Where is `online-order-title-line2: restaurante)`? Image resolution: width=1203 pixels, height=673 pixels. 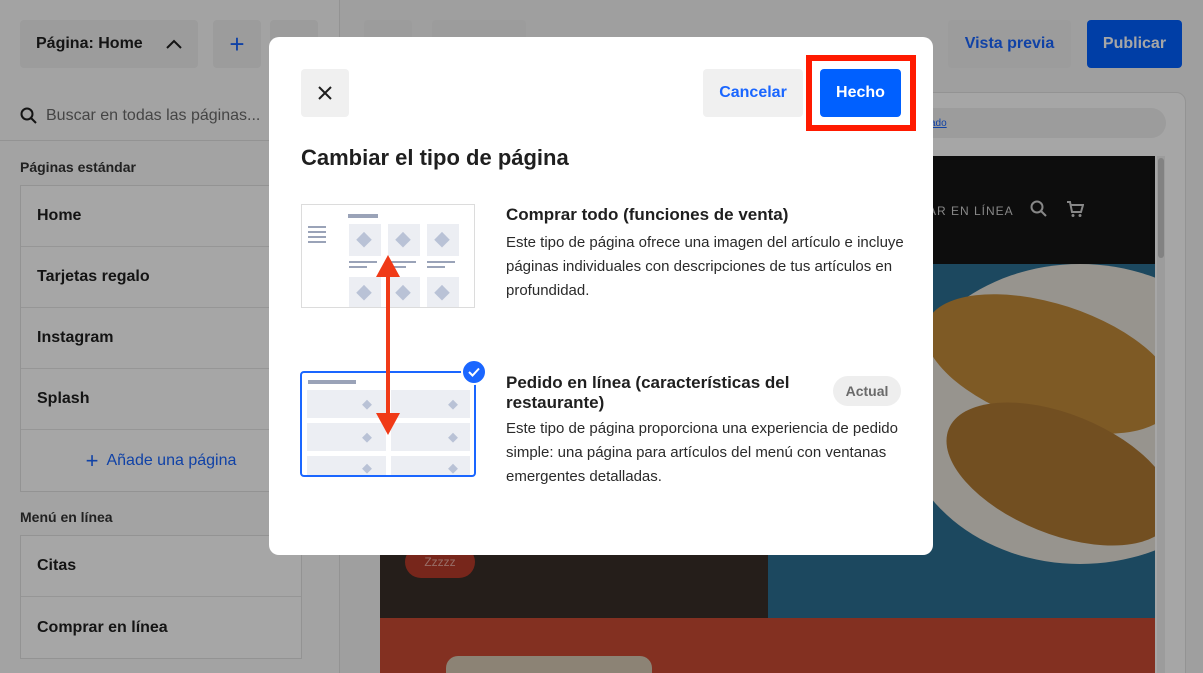
online-order-title-line2: restaurante) is located at coordinates (555, 402).